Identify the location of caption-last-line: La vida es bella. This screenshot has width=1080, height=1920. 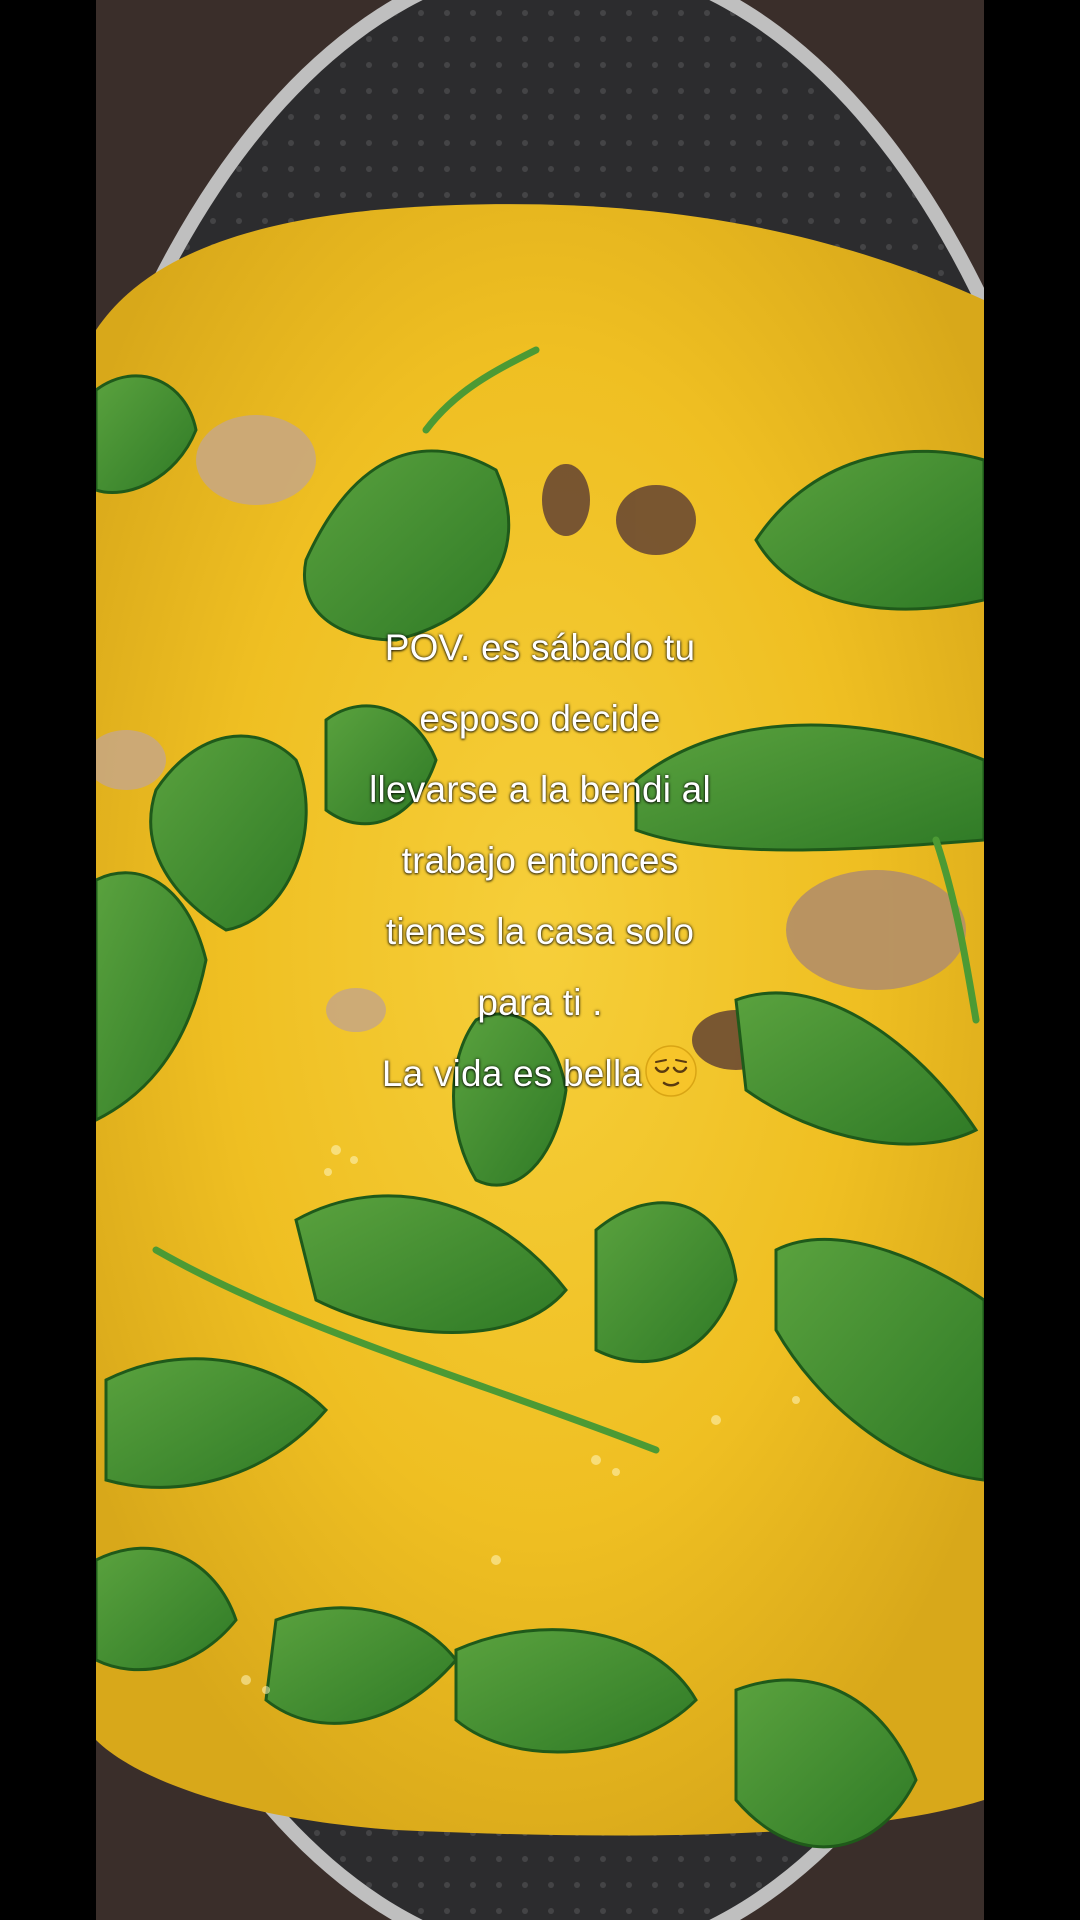
(540, 1073).